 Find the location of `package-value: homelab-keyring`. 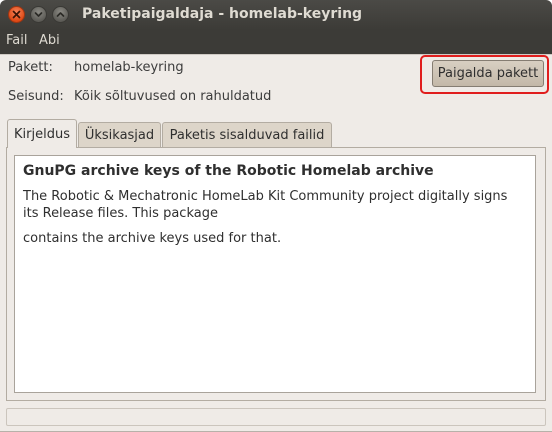

package-value: homelab-keyring is located at coordinates (129, 67).